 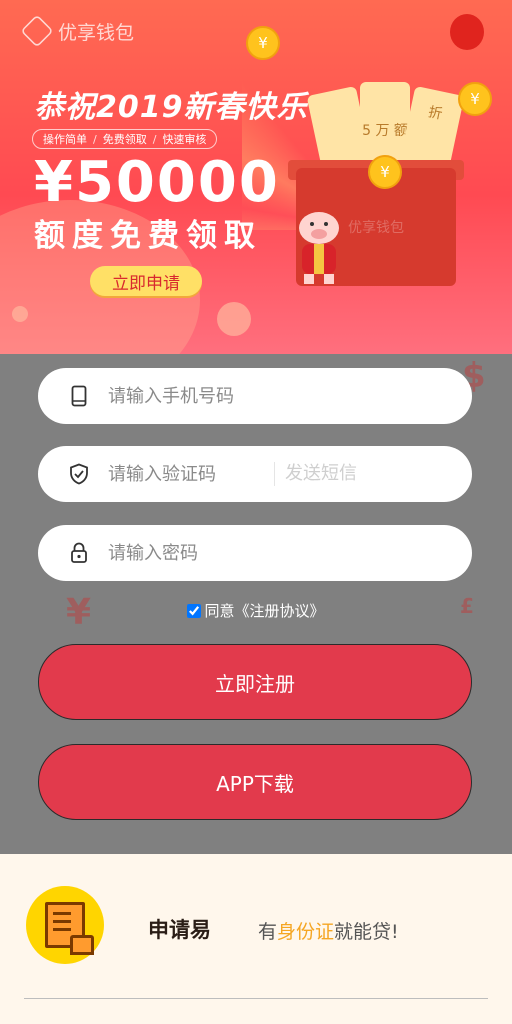 What do you see at coordinates (79, 553) in the screenshot?
I see `lock-icon` at bounding box center [79, 553].